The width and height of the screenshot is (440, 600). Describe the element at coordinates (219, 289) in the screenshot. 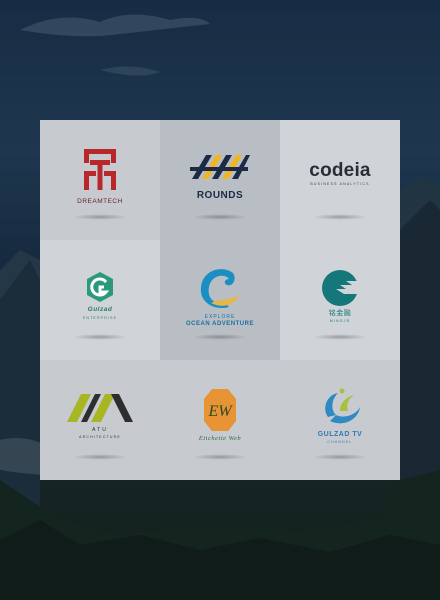

I see `ocean-wave-logo-icon` at that location.